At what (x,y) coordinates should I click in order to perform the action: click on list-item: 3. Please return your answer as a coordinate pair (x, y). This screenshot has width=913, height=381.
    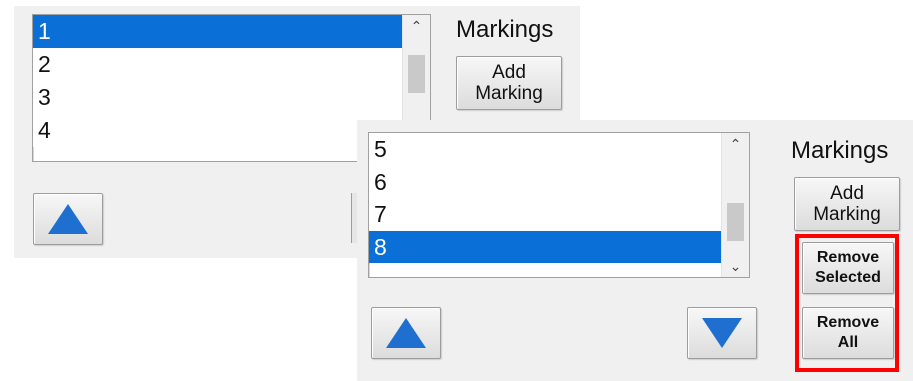
    Looking at the image, I should click on (218, 97).